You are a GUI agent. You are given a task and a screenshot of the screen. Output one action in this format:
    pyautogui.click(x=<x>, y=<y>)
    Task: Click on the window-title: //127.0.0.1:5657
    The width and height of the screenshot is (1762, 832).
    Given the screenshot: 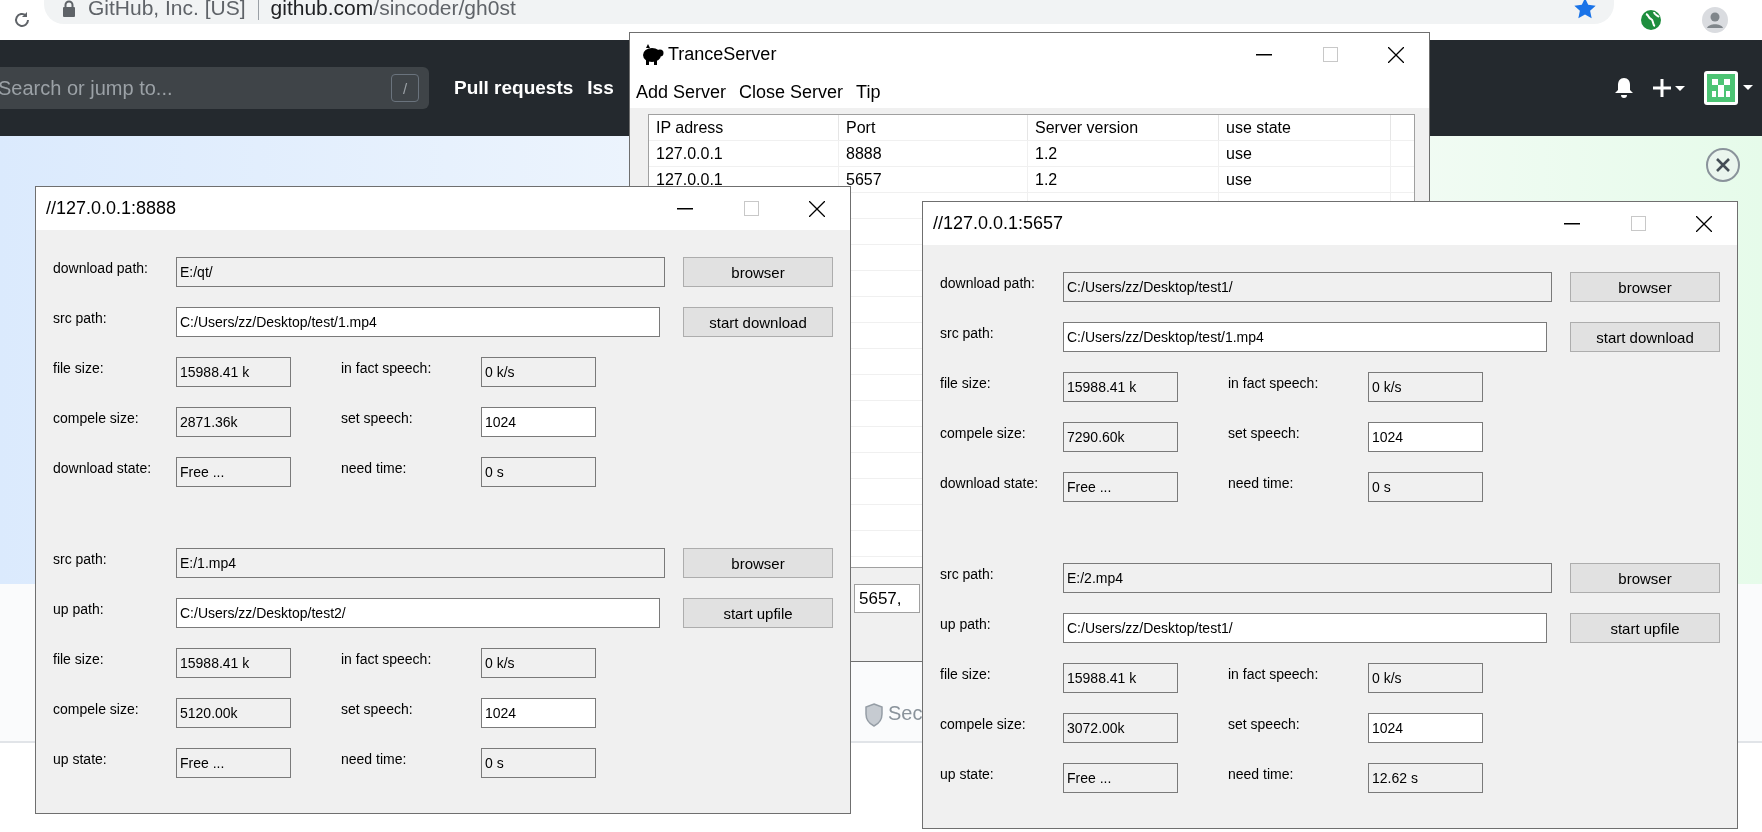 What is the action you would take?
    pyautogui.click(x=999, y=223)
    